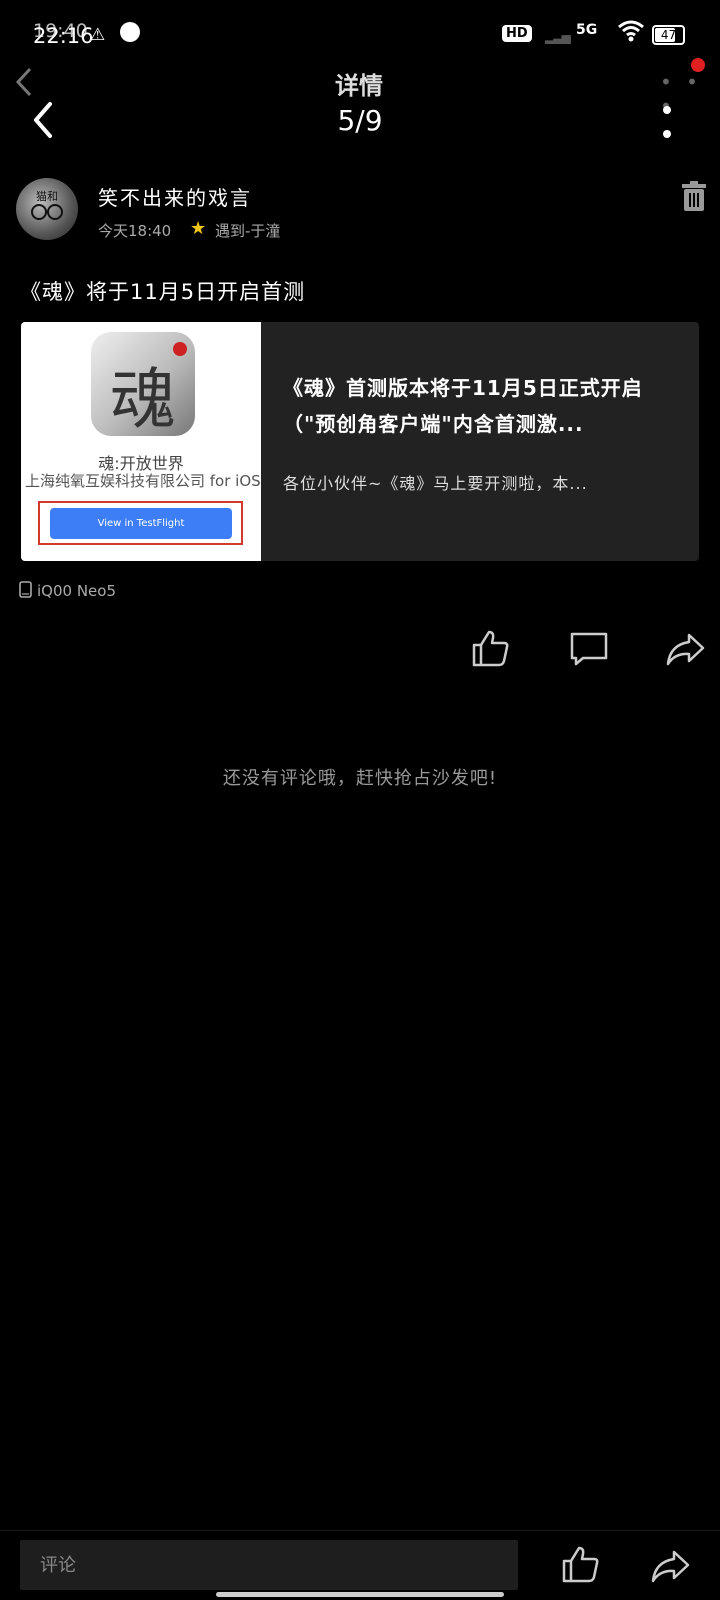 This screenshot has height=1600, width=720. I want to click on signal-weak-icon: ▂▃▅, so click(558, 37).